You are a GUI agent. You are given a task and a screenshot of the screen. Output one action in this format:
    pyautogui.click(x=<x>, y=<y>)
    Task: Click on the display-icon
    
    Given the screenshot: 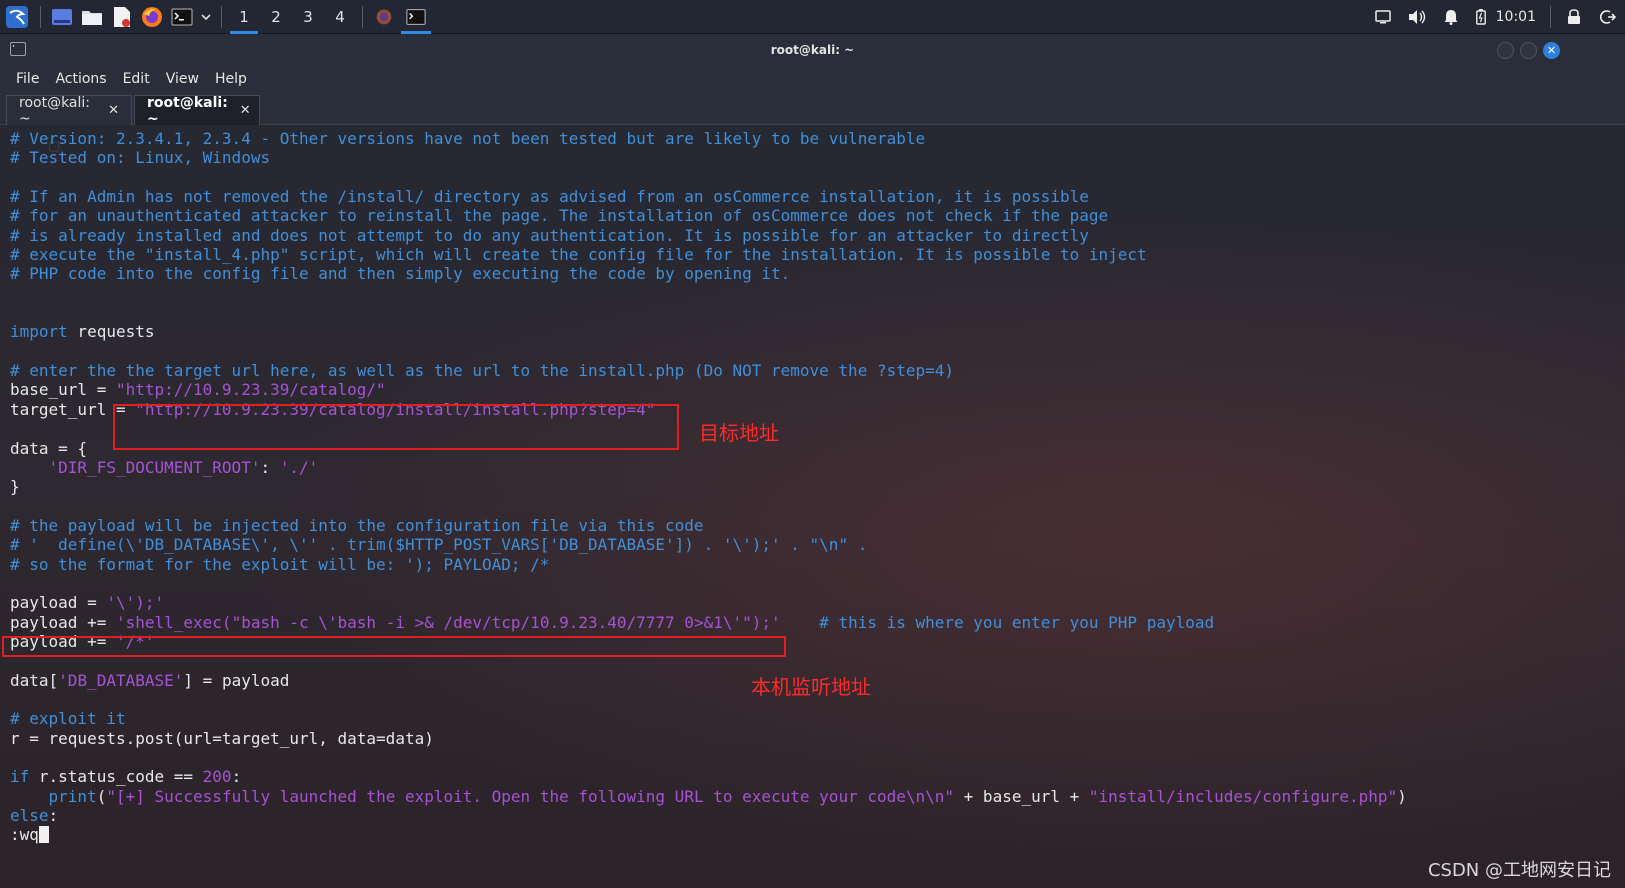 What is the action you would take?
    pyautogui.click(x=1383, y=17)
    